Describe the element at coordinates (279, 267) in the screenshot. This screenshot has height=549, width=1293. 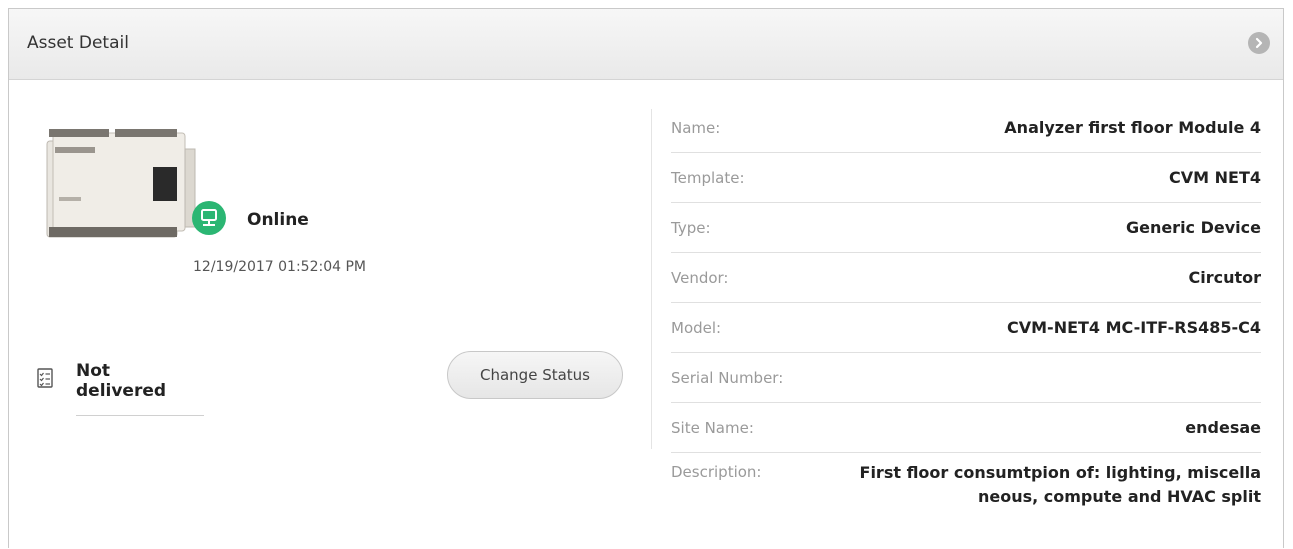
I see `status-timestamp: 12/19/2017 01:52:04 PM` at that location.